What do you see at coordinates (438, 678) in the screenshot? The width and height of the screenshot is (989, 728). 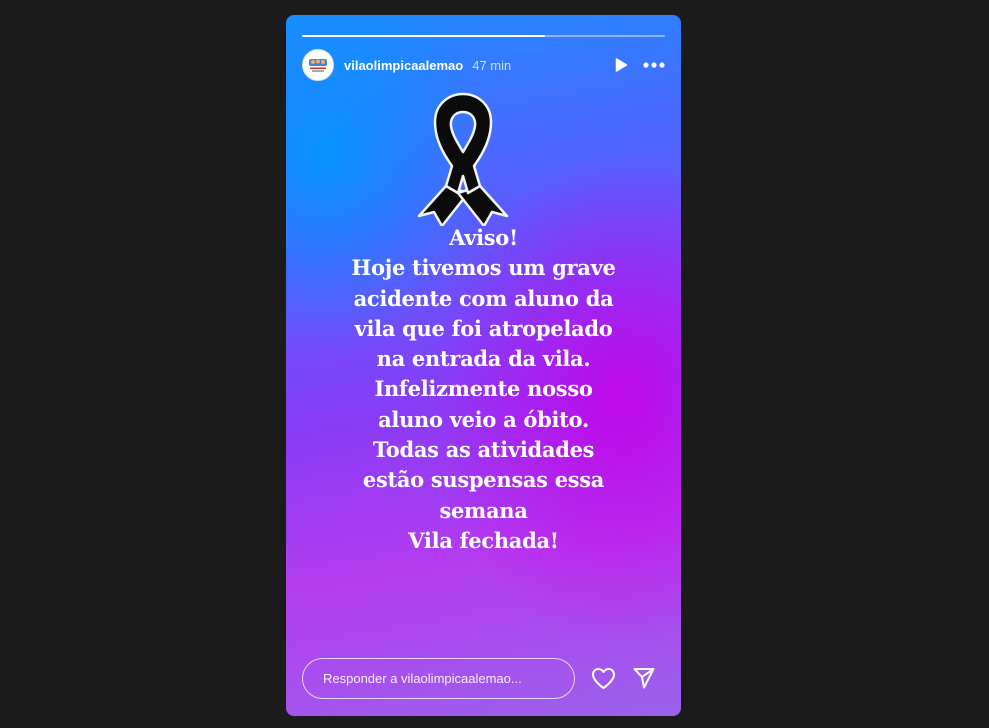 I see `reply-input` at bounding box center [438, 678].